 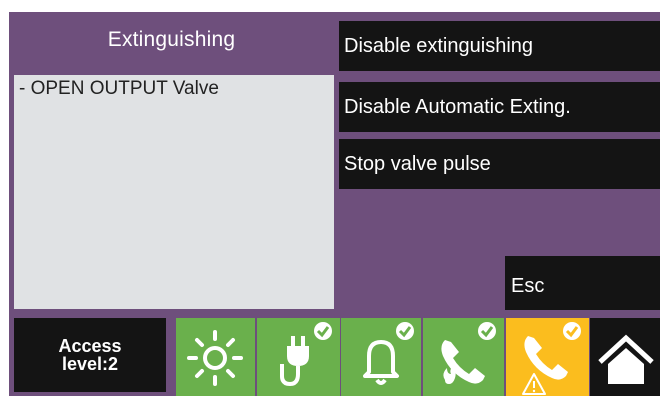 What do you see at coordinates (499, 164) in the screenshot?
I see `stop-valve-pulse-button: Stop valve pulse` at bounding box center [499, 164].